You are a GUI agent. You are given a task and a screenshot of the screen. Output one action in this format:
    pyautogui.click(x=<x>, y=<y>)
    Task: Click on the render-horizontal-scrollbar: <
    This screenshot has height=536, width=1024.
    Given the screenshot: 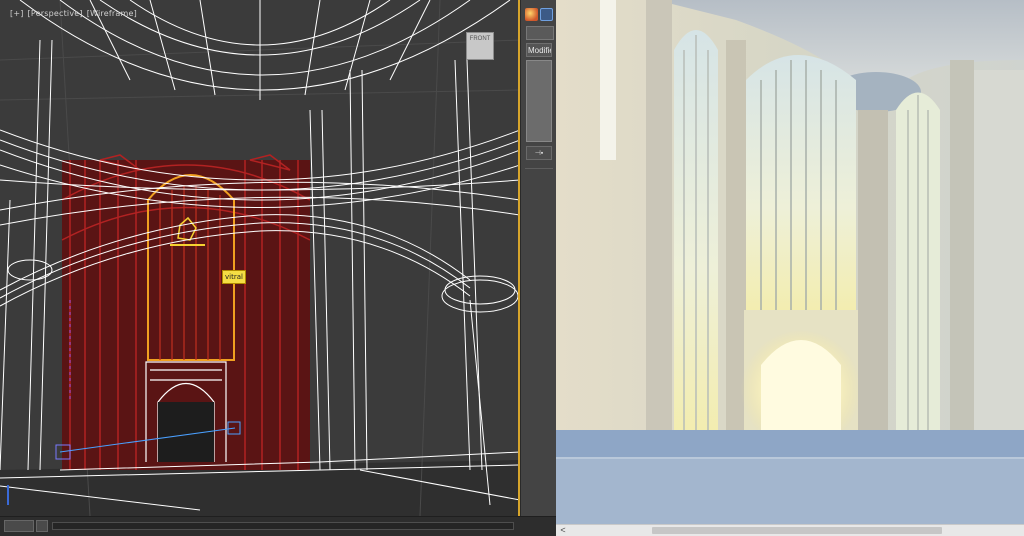 What is the action you would take?
    pyautogui.click(x=790, y=530)
    